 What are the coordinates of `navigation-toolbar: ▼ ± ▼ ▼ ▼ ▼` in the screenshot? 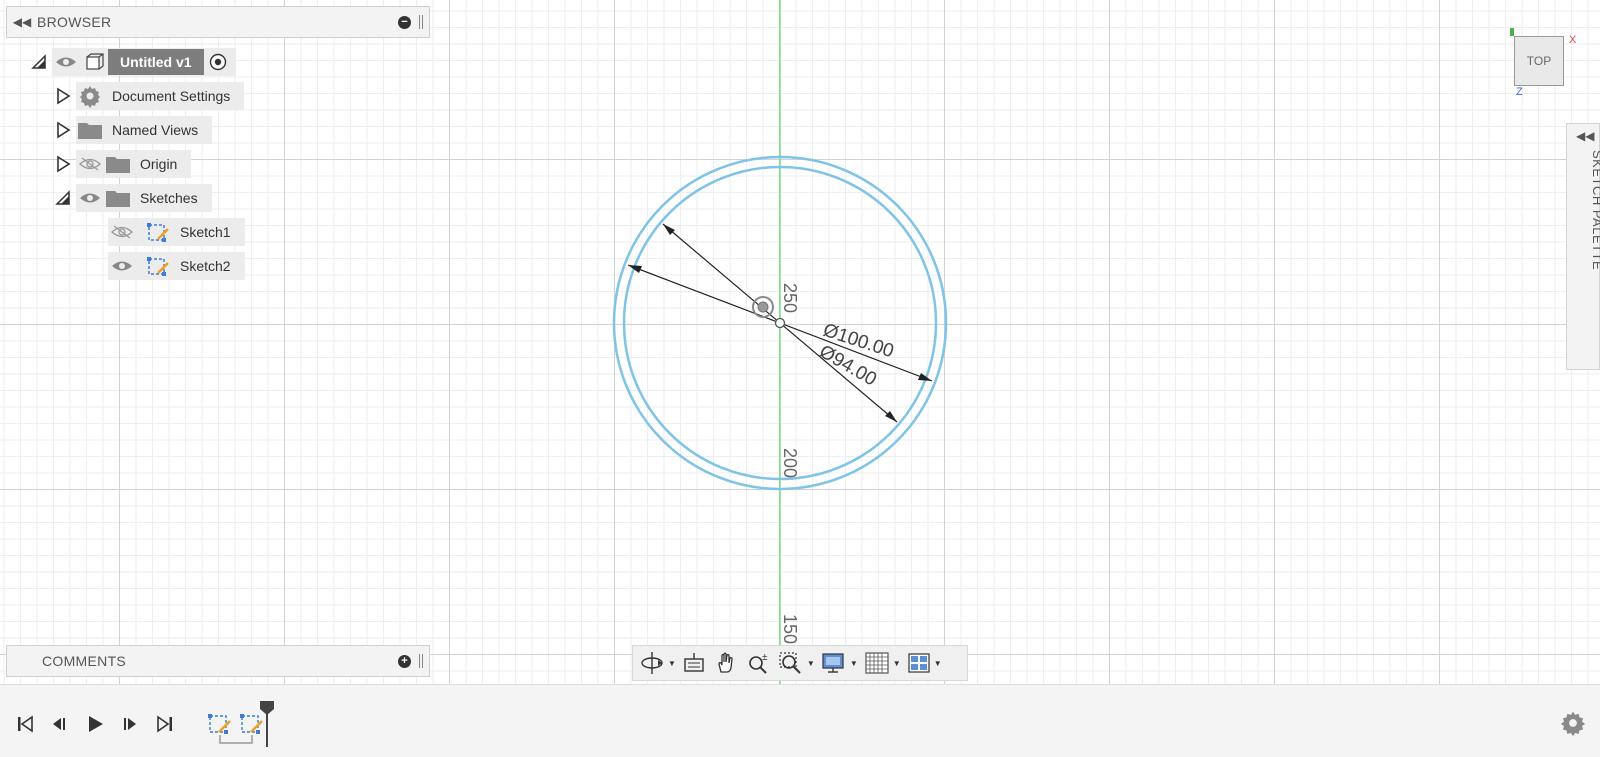 It's located at (800, 663).